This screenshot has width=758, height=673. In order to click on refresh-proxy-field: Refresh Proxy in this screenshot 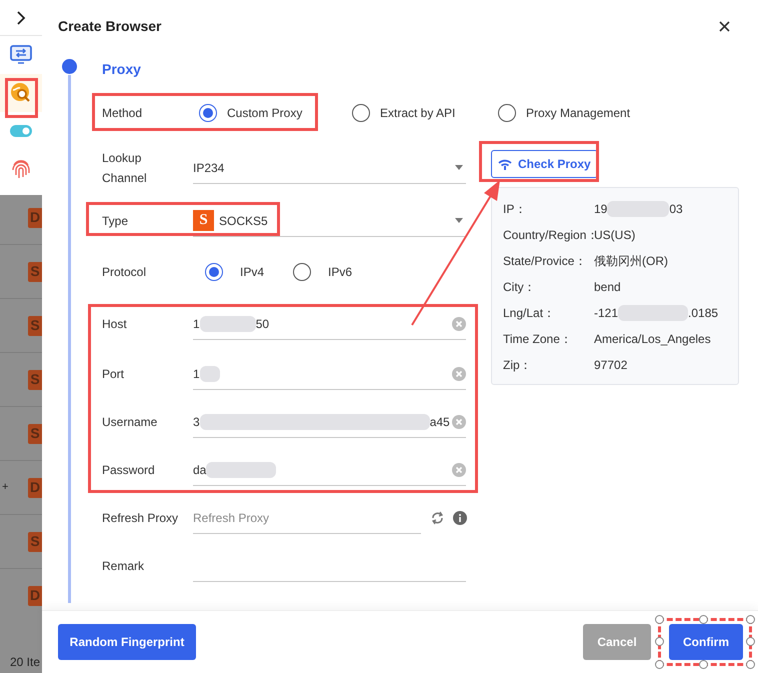, I will do `click(307, 518)`.